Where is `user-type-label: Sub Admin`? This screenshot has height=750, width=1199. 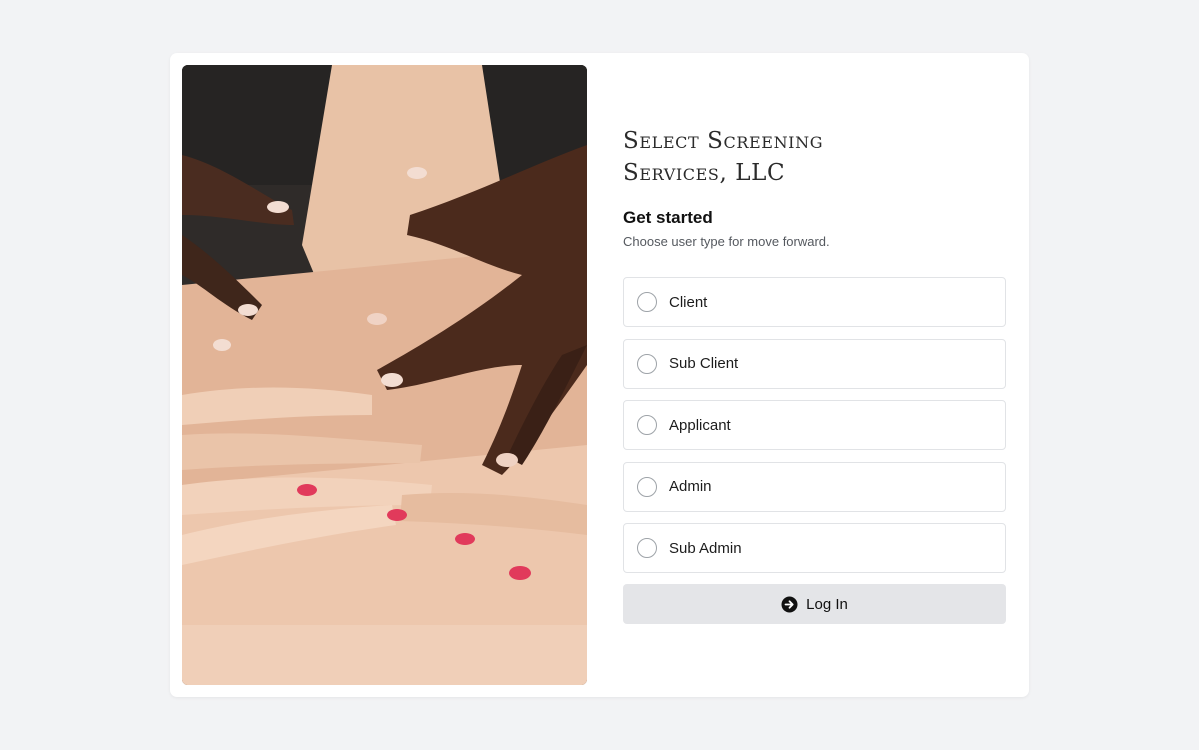 user-type-label: Sub Admin is located at coordinates (705, 548).